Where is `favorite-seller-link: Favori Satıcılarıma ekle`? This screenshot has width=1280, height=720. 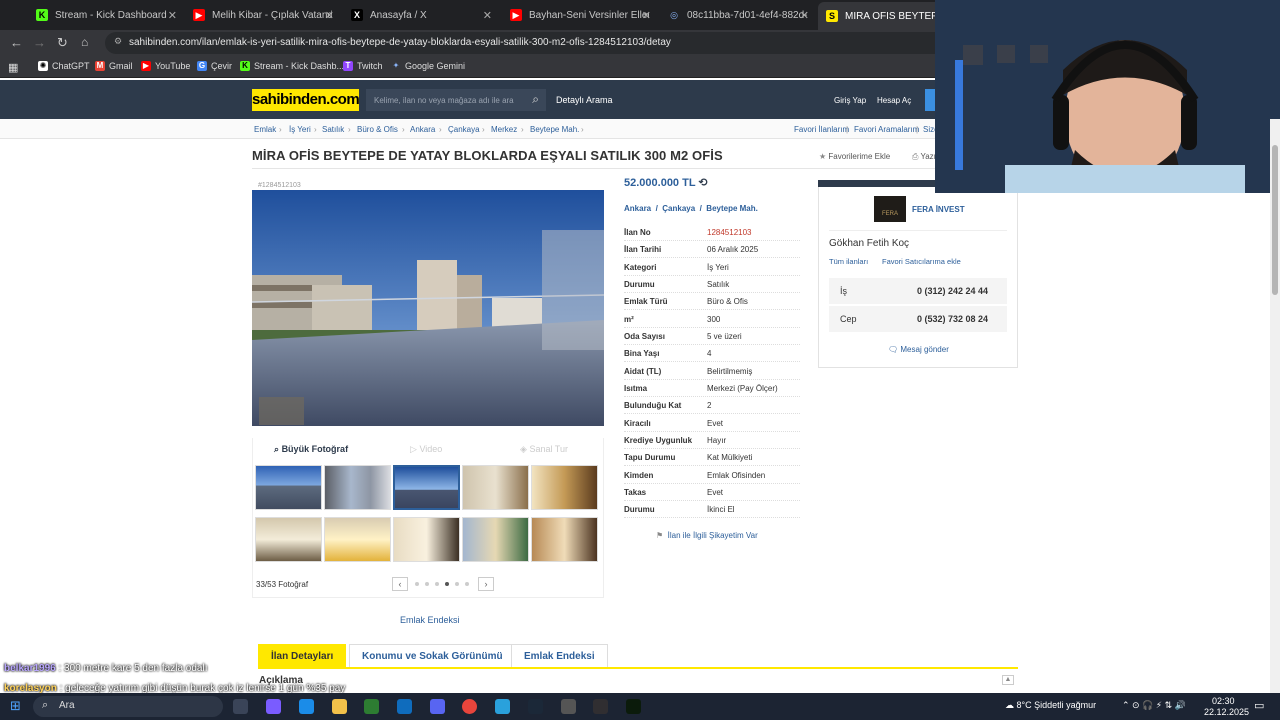 favorite-seller-link: Favori Satıcılarıma ekle is located at coordinates (921, 261).